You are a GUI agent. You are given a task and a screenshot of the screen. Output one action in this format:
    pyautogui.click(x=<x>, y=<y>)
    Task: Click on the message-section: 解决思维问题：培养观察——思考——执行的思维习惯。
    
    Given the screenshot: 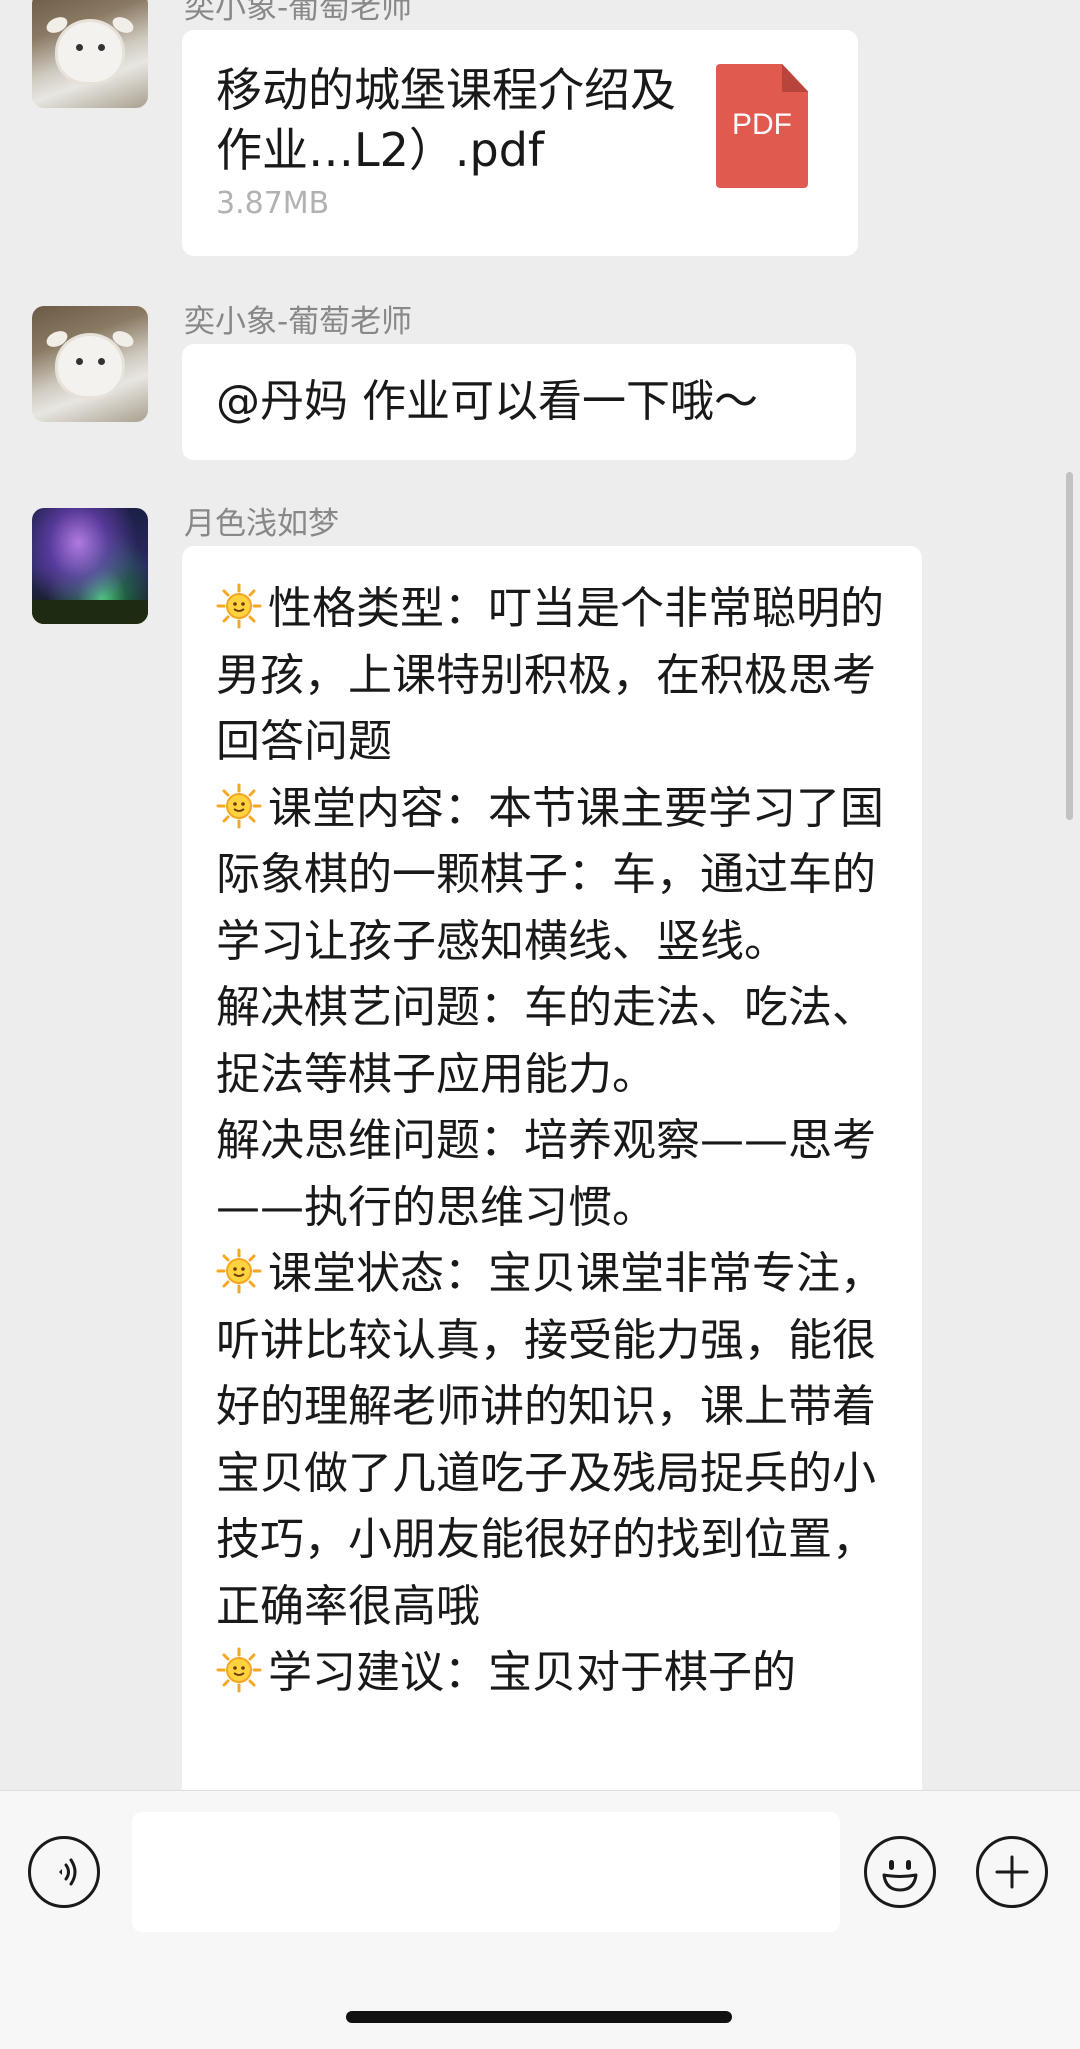 What is the action you would take?
    pyautogui.click(x=559, y=1174)
    